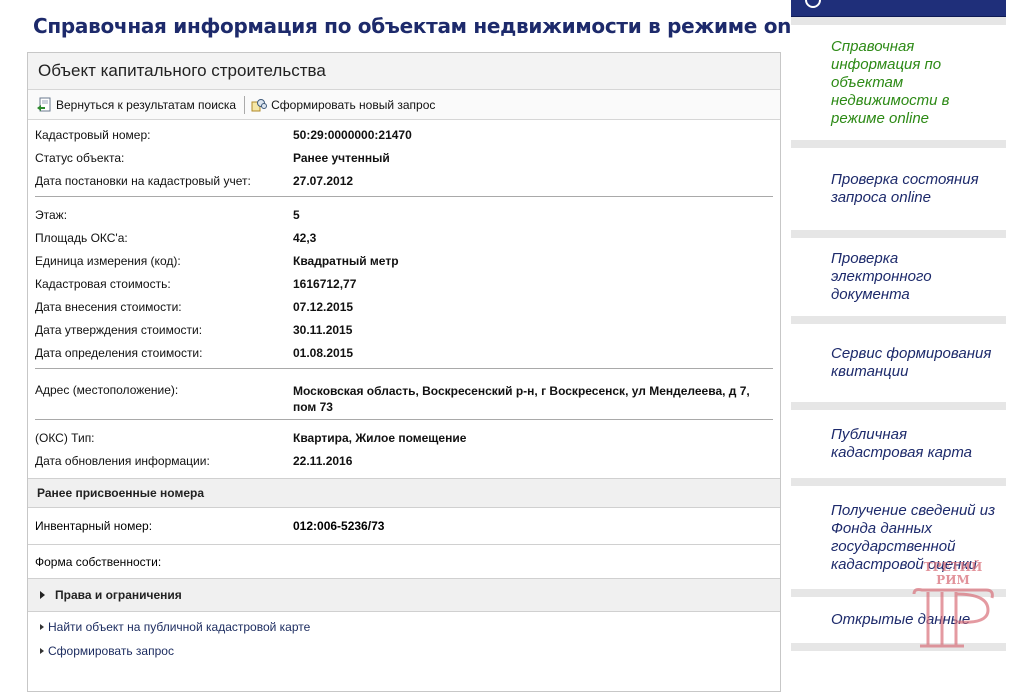  Describe the element at coordinates (404, 526) in the screenshot. I see `inventory-row: Инвентарный номер: 012:006-5236/73` at that location.